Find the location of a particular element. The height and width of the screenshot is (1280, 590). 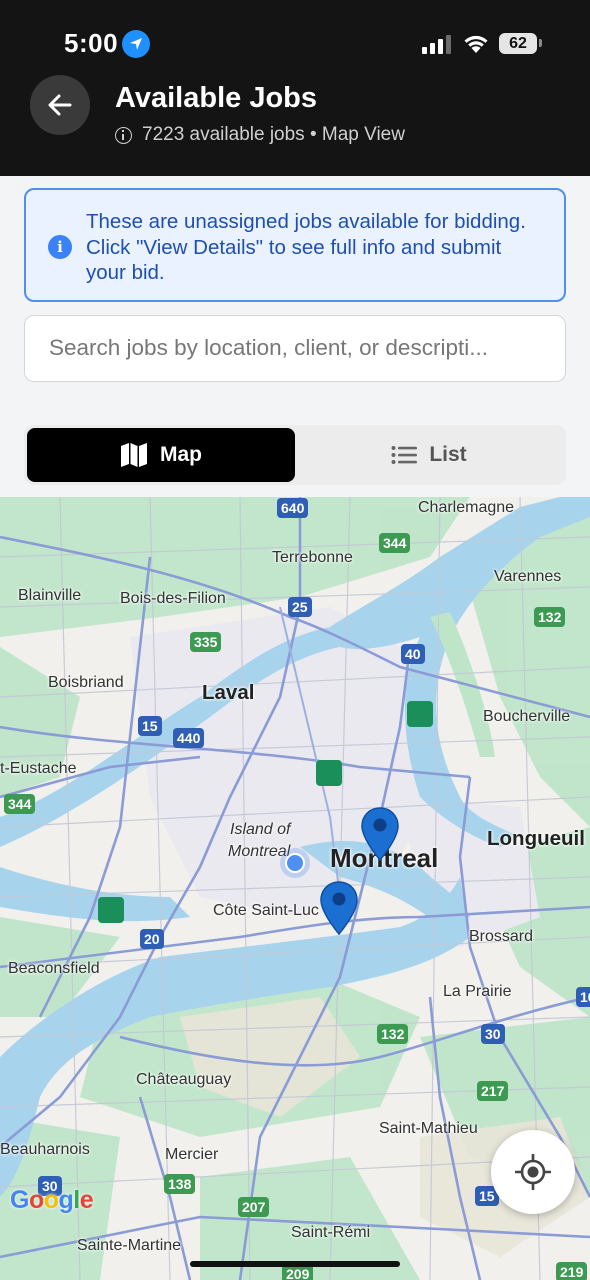

map-label: Varennes is located at coordinates (528, 576).